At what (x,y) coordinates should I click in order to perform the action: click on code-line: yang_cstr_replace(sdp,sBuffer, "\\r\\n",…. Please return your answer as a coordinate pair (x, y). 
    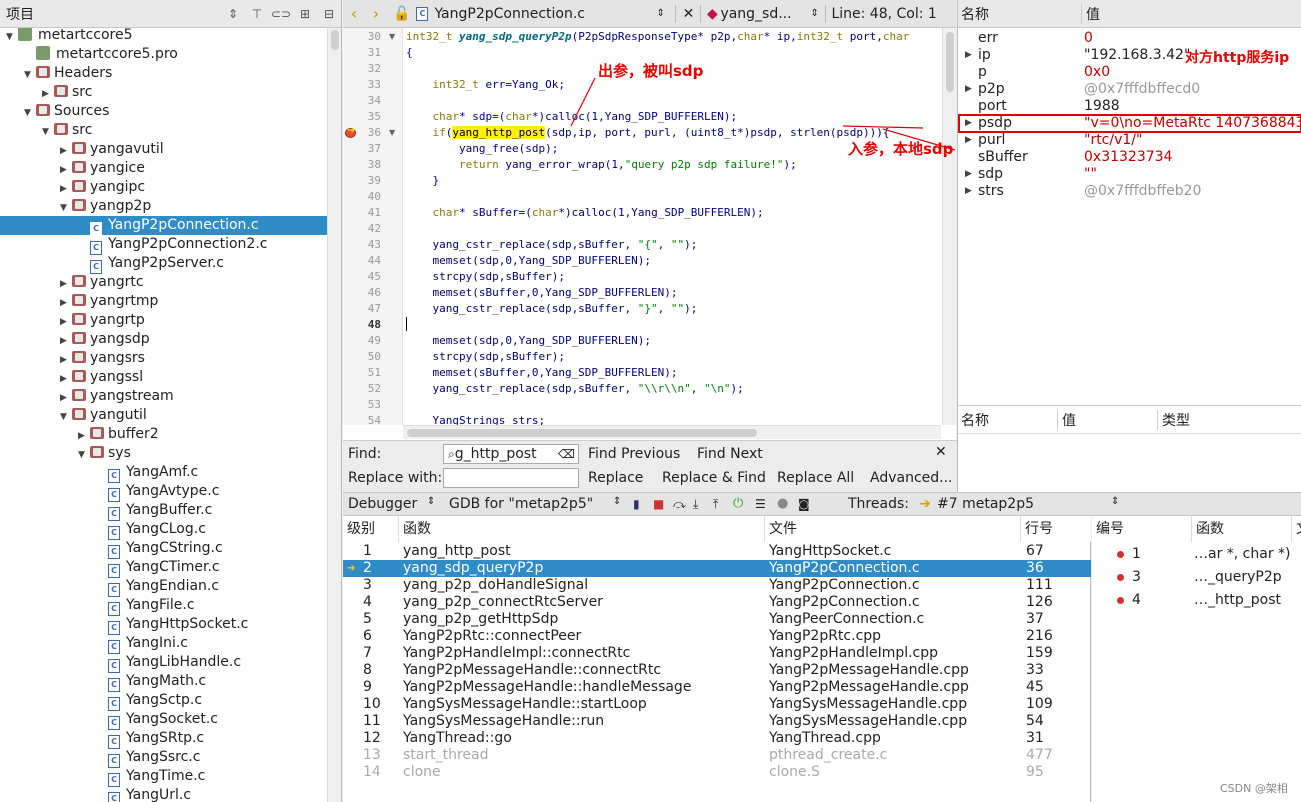
    Looking at the image, I should click on (574, 389).